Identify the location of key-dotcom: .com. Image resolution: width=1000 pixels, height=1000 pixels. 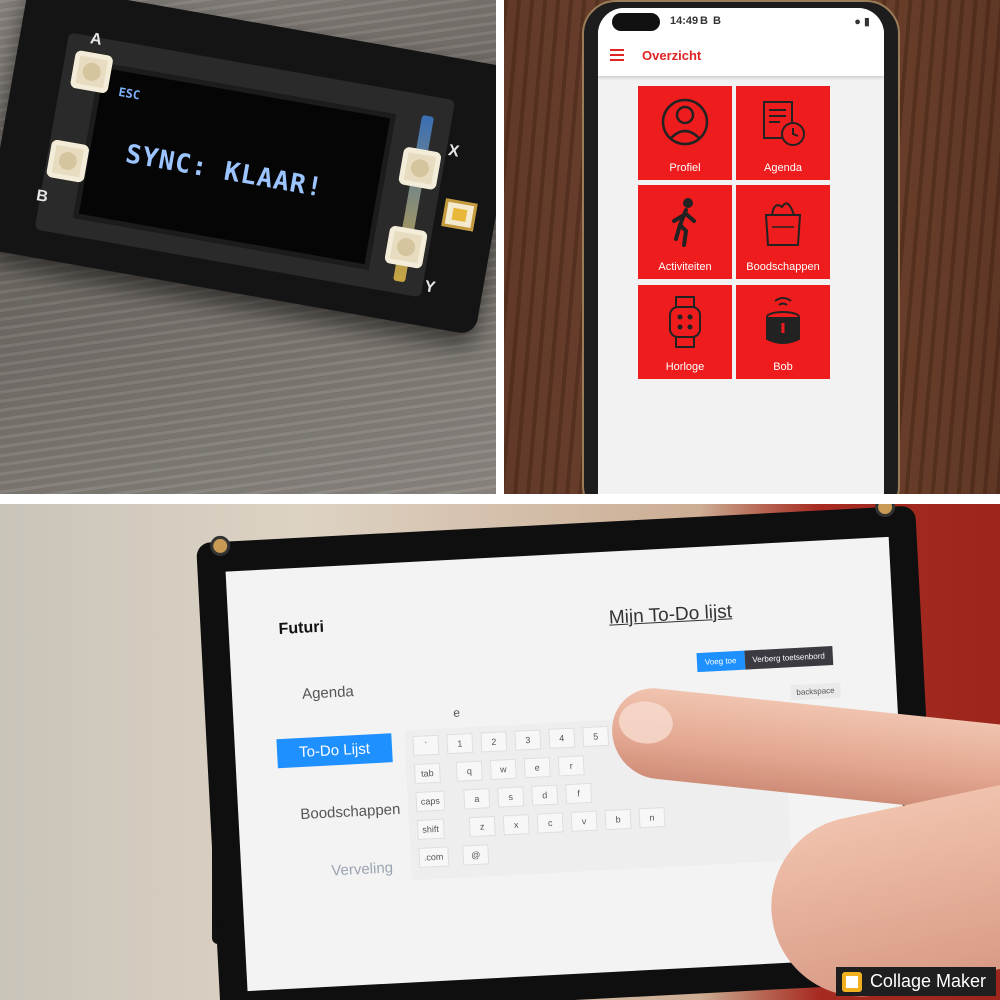
(433, 857).